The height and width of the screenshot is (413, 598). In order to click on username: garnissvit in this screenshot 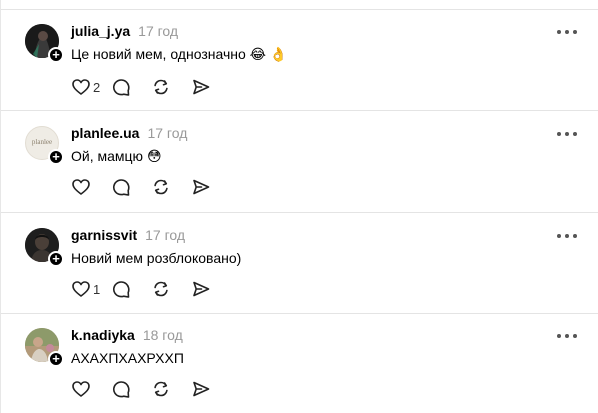, I will do `click(104, 235)`.